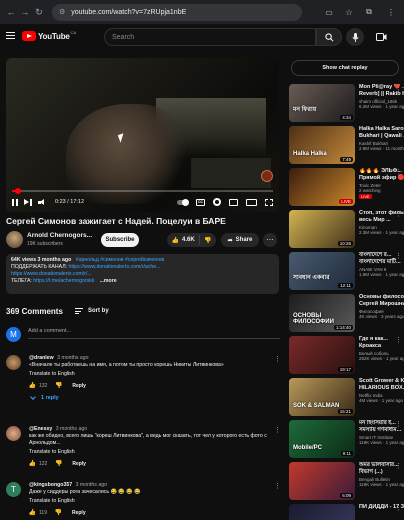  Describe the element at coordinates (391, 12) in the screenshot. I see `browser-menu-icon: ⋮` at that location.